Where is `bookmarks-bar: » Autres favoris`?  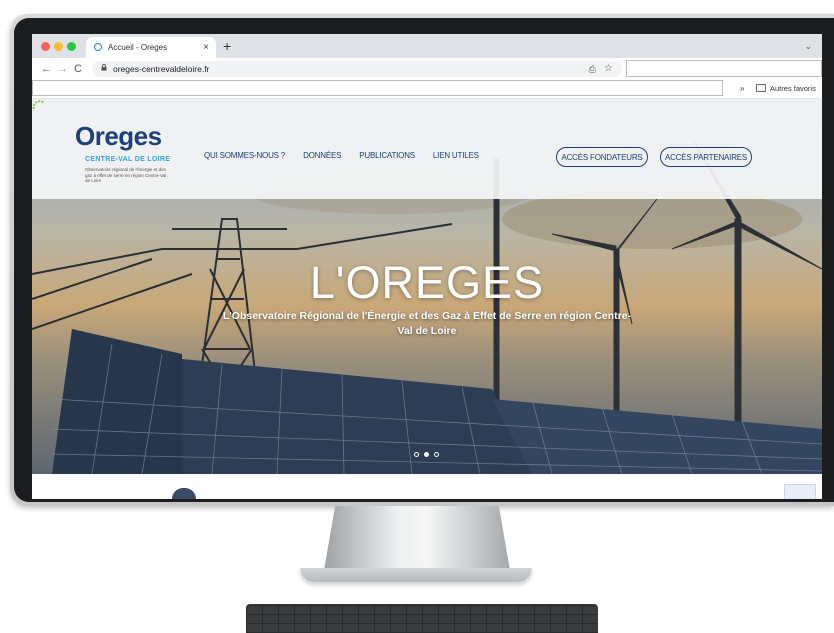 bookmarks-bar: » Autres favoris is located at coordinates (427, 89).